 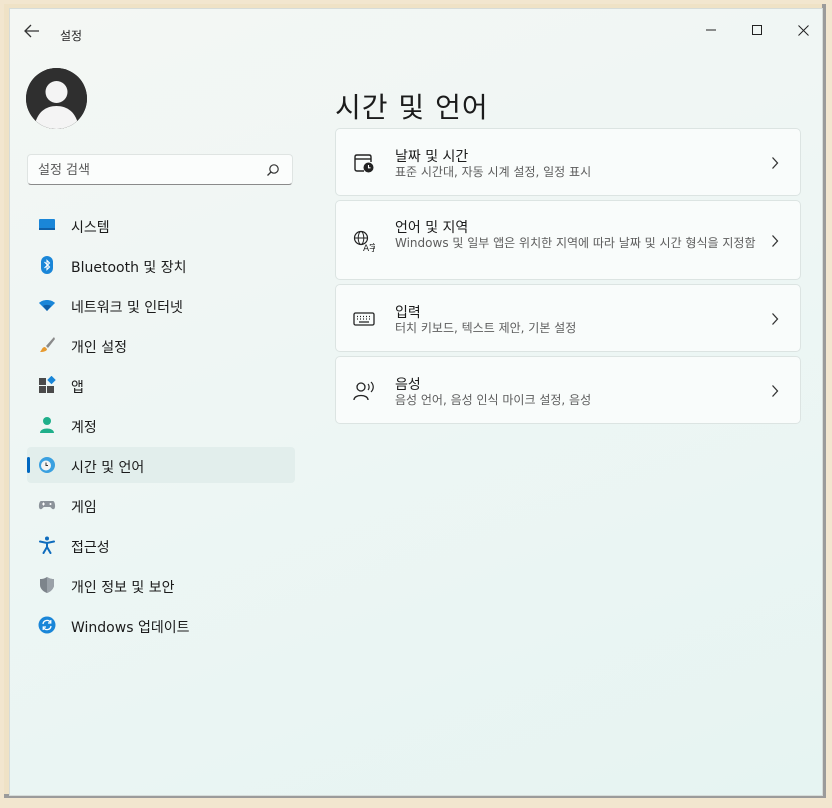 I want to click on sidebar-item-privacy: 개인 정보 및 보안, so click(x=161, y=585).